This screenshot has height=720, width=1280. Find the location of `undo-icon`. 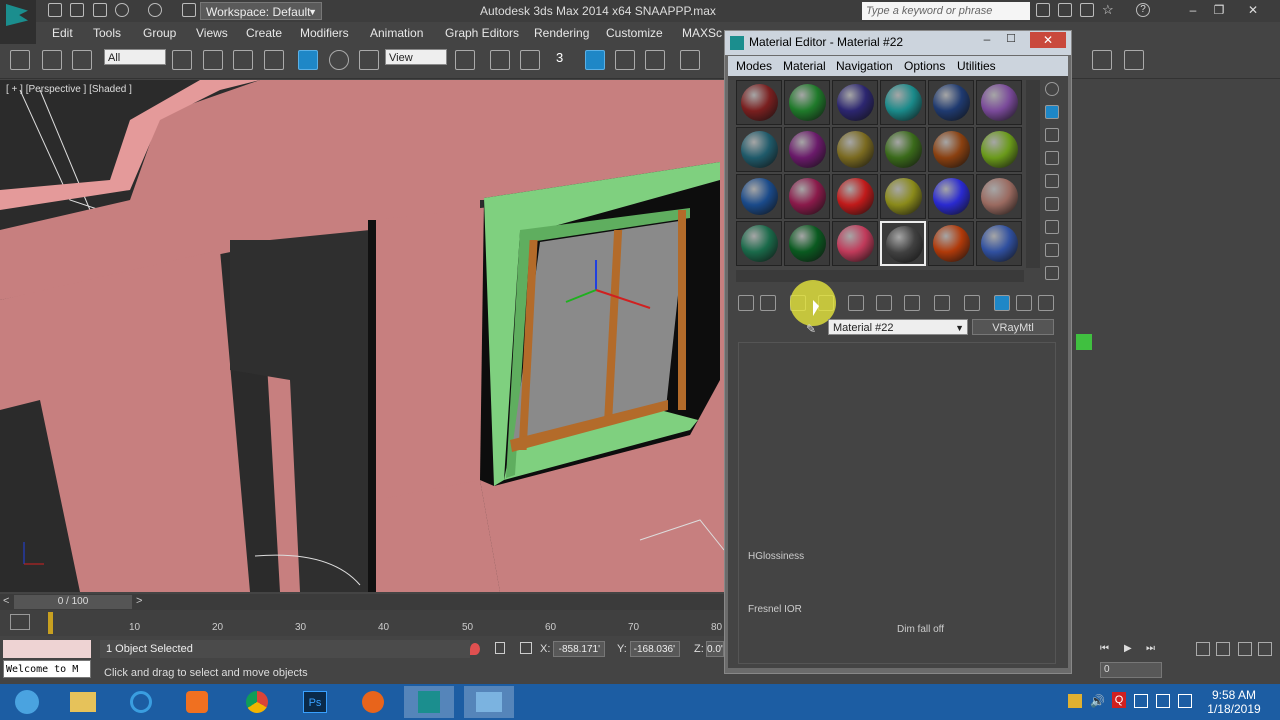

undo-icon is located at coordinates (122, 10).